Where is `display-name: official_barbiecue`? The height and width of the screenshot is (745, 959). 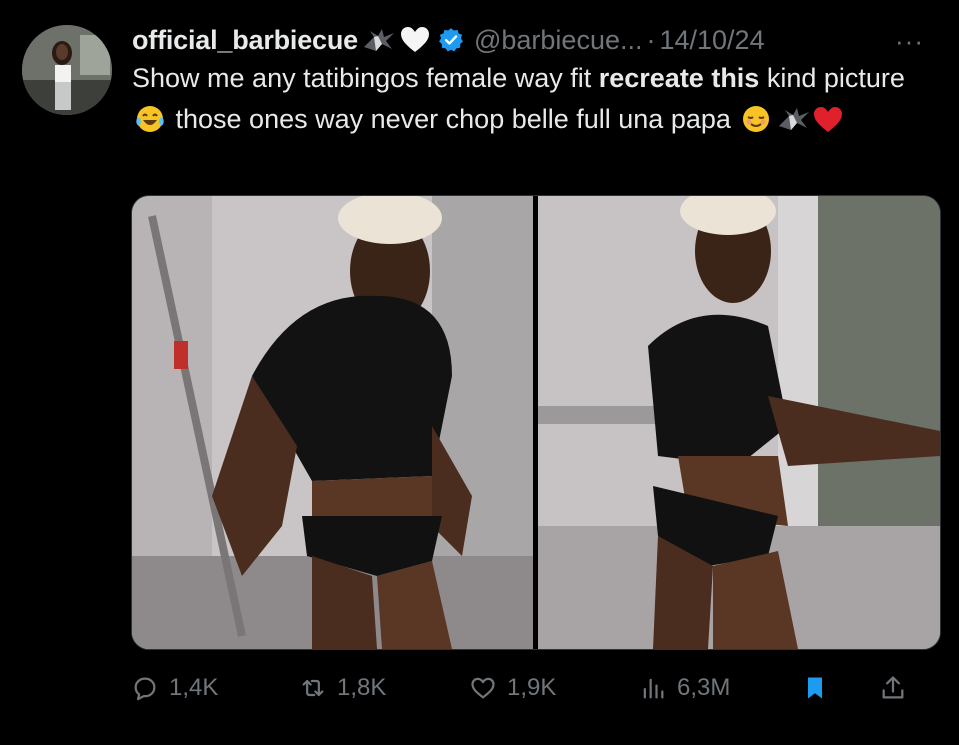 display-name: official_barbiecue is located at coordinates (245, 40).